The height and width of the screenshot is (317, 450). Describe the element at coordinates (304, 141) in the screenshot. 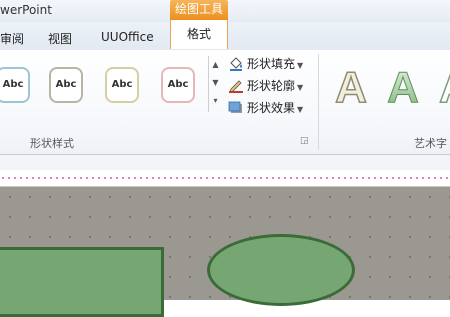

I see `dialog-launcher-icon: ◲` at that location.